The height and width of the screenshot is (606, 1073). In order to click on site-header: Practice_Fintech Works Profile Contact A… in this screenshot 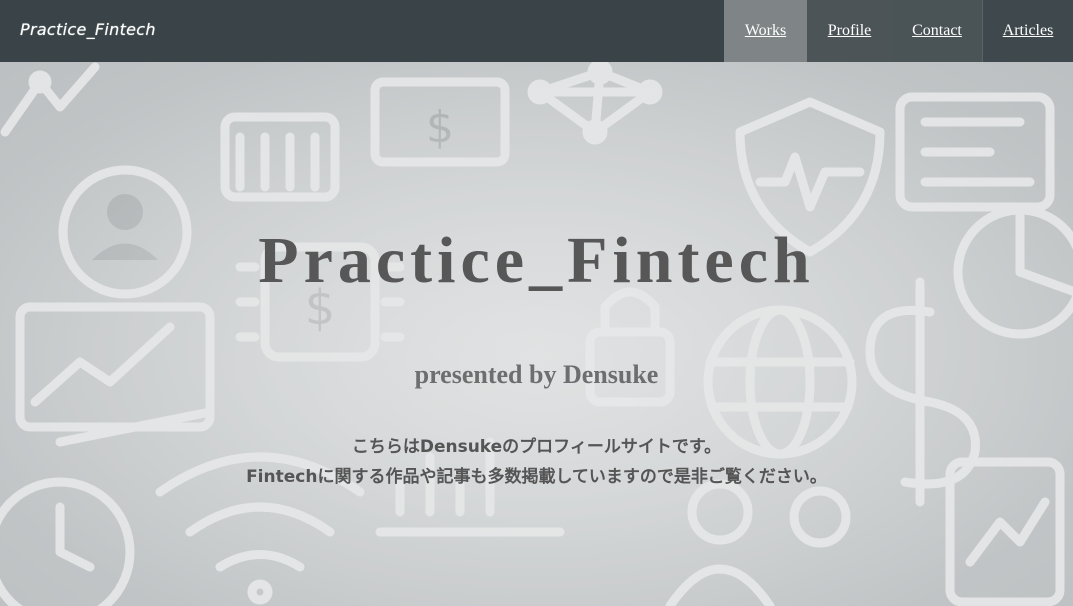, I will do `click(536, 31)`.